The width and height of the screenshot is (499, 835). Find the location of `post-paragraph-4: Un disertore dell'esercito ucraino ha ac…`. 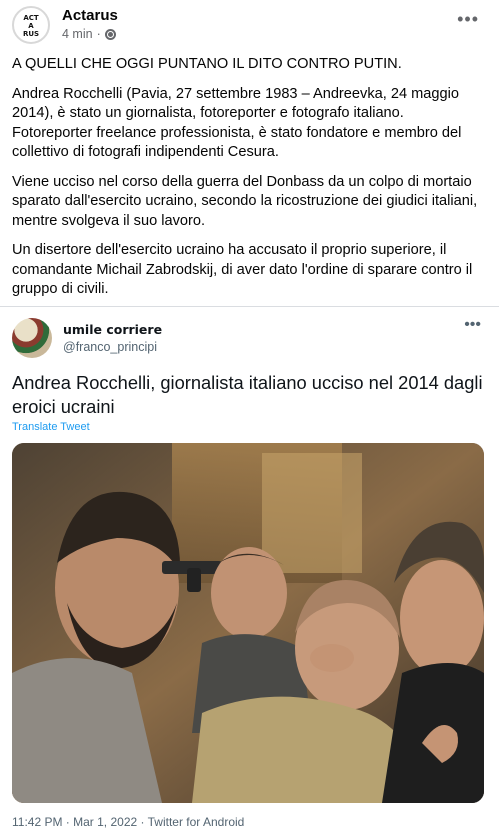

post-paragraph-4: Un disertore dell'esercito ucraino ha ac… is located at coordinates (242, 269).